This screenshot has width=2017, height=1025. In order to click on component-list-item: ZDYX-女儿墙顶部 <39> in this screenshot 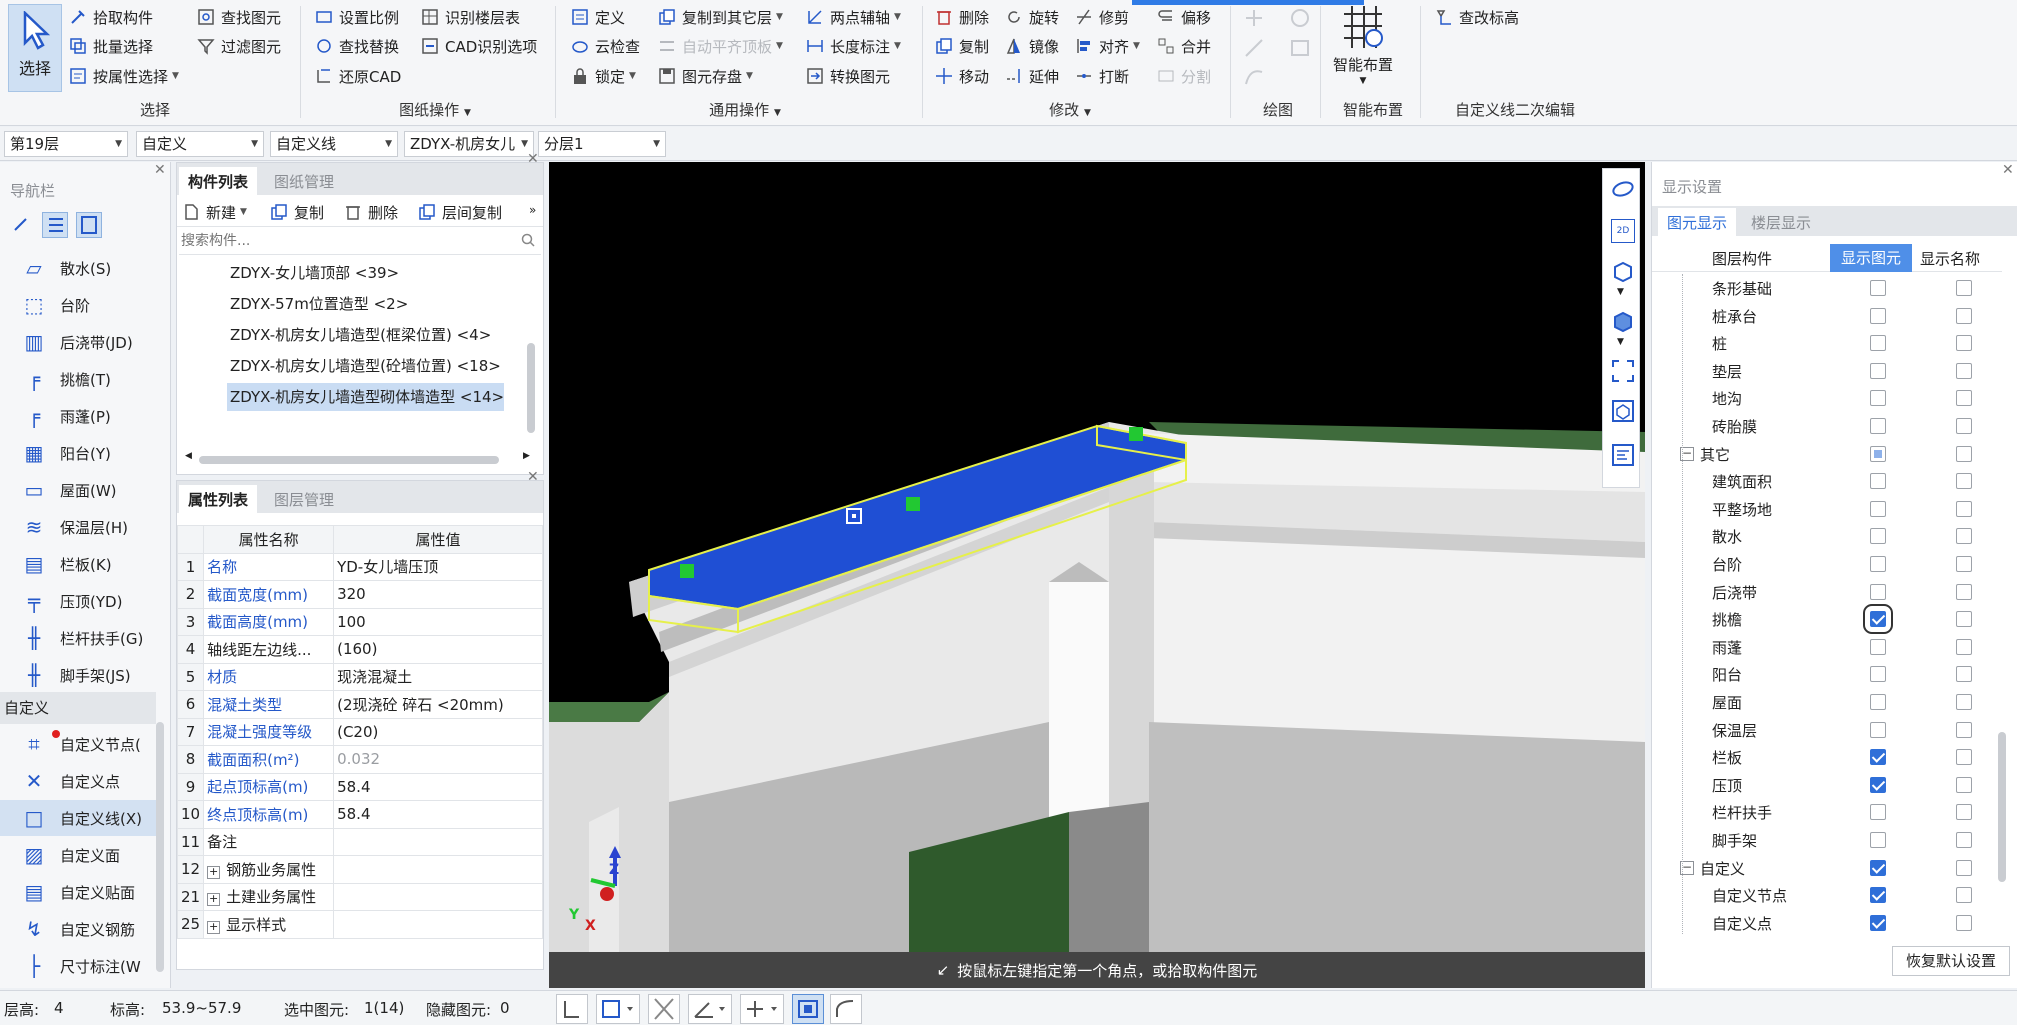, I will do `click(314, 273)`.